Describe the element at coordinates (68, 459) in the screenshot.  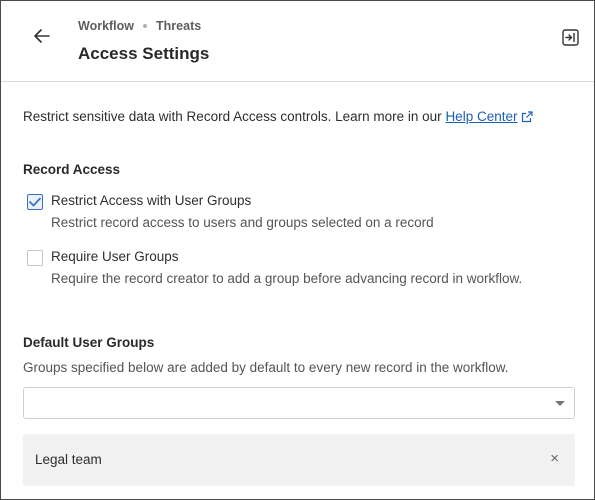
I see `selected-group-label: Legal team` at that location.